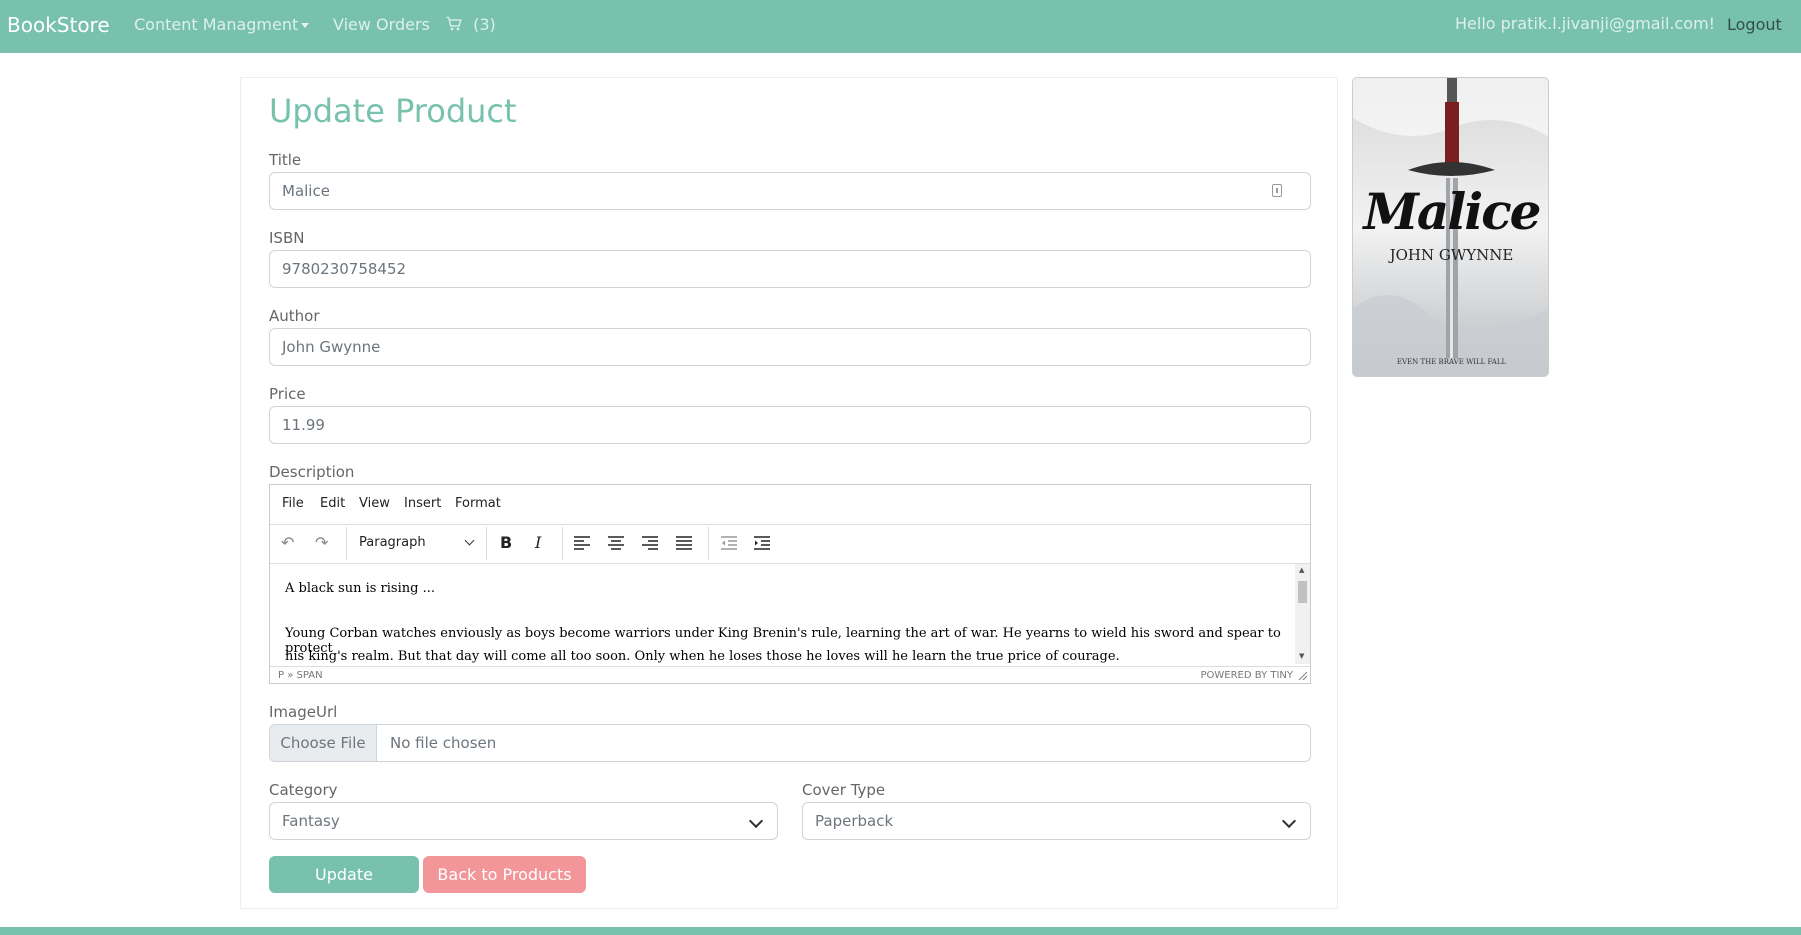  What do you see at coordinates (1452, 211) in the screenshot?
I see `cover-title: Malice` at bounding box center [1452, 211].